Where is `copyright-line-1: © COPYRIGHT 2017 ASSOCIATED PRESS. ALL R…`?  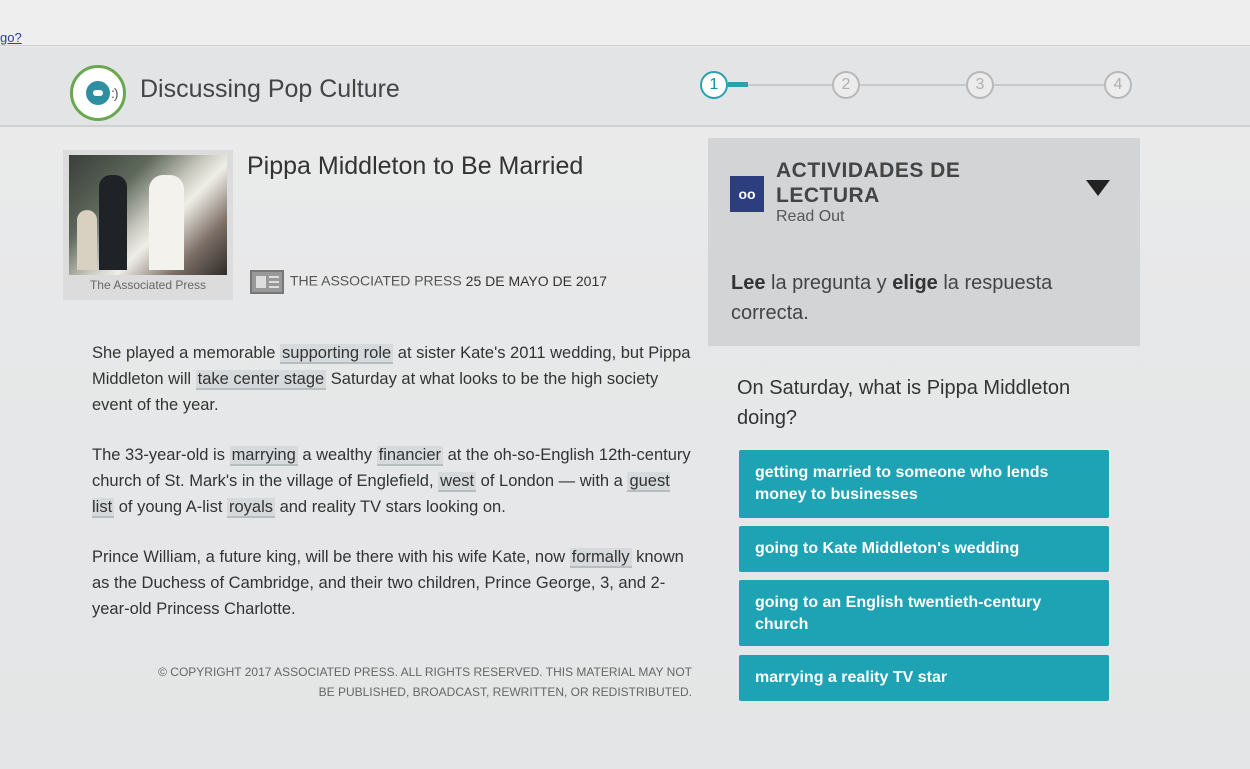 copyright-line-1: © COPYRIGHT 2017 ASSOCIATED PRESS. ALL R… is located at coordinates (425, 672).